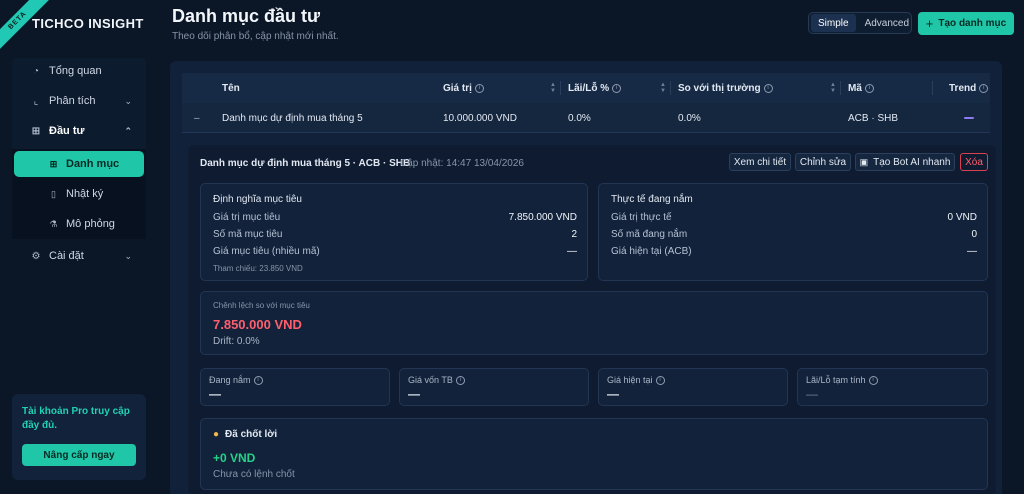  I want to click on target-row: Giá trị mục tiêu 7.850.000 VND, so click(395, 217).